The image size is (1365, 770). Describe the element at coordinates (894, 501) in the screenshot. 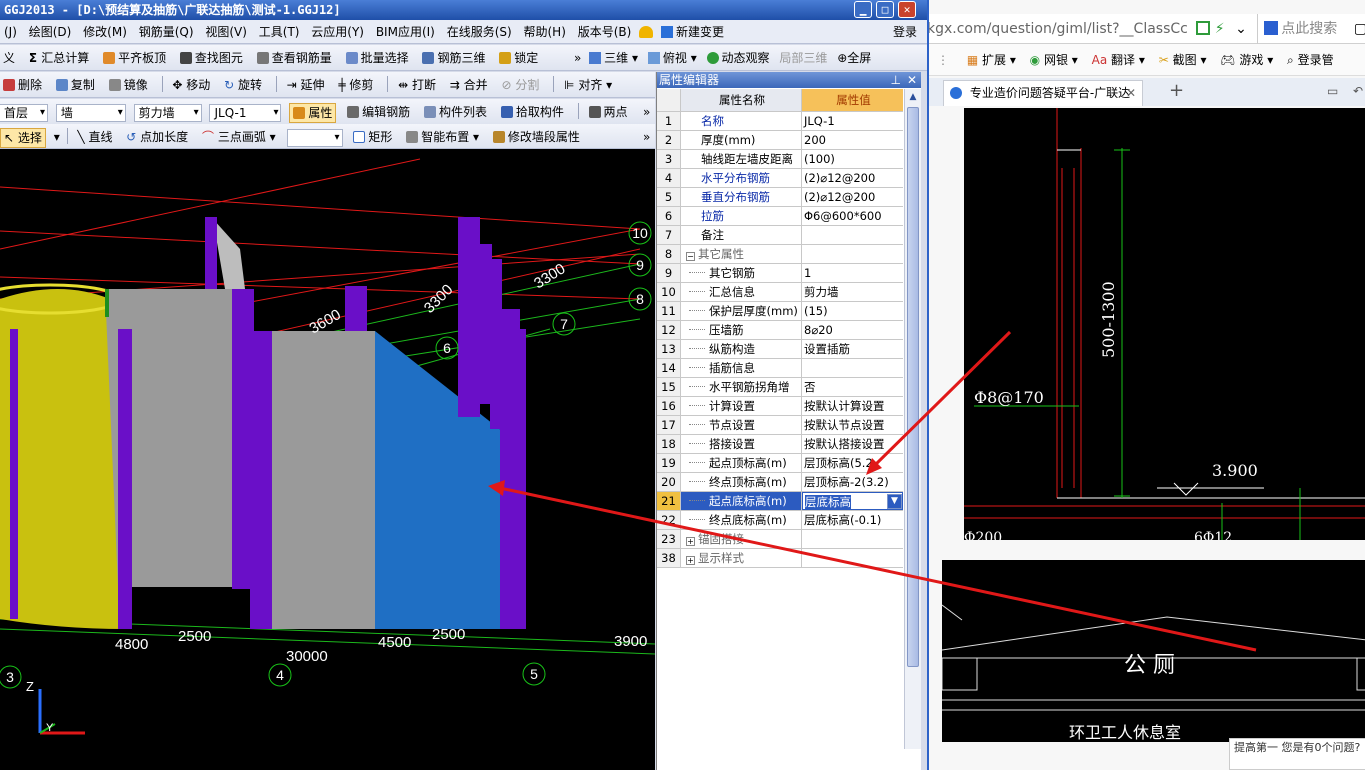

I see `dropdown-arrow-icon: ▼` at that location.